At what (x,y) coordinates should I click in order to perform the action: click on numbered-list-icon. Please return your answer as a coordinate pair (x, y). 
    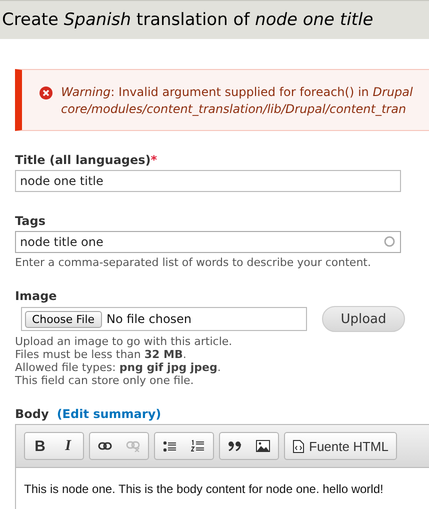
    Looking at the image, I should click on (198, 446).